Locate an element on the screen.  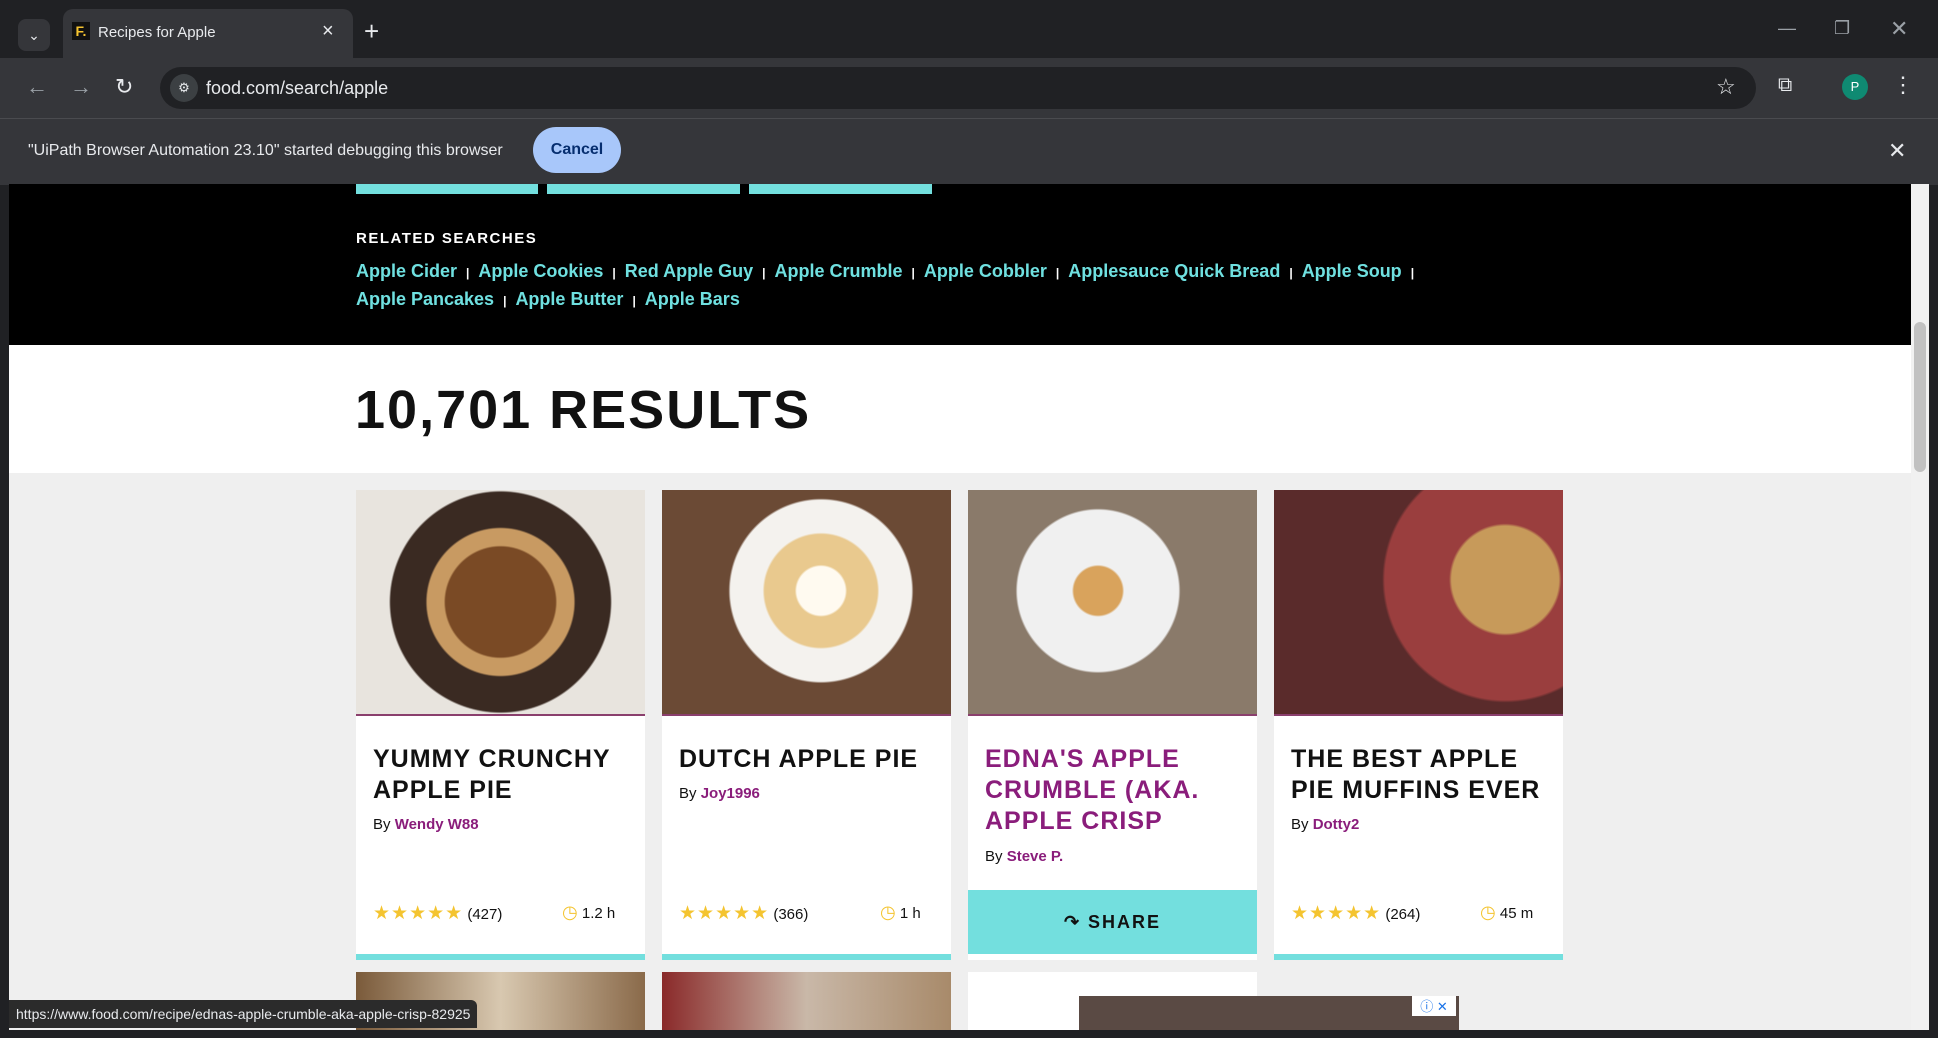
related-link: Apple Cobbler is located at coordinates (985, 271).